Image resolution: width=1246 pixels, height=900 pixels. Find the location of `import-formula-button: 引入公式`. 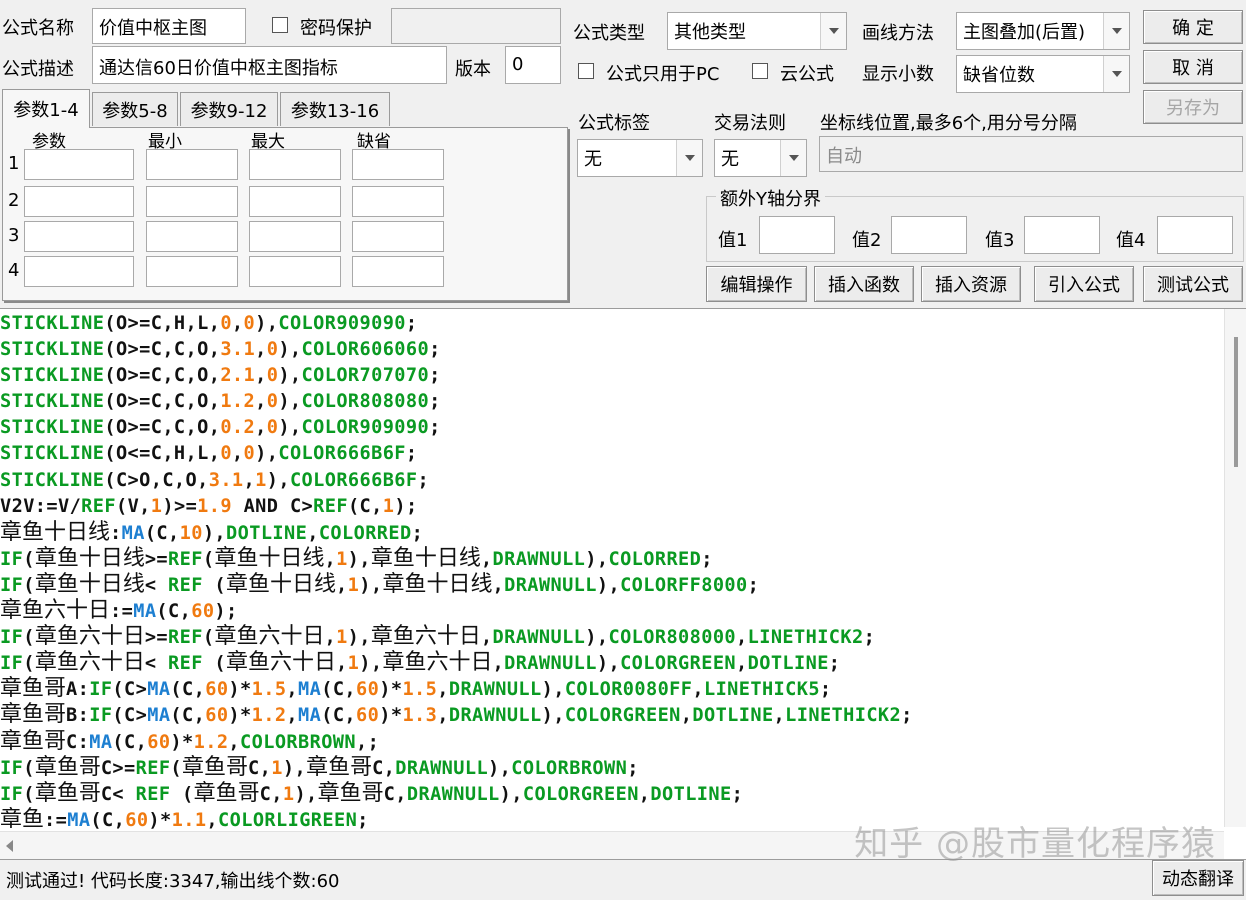

import-formula-button: 引入公式 is located at coordinates (1084, 284).